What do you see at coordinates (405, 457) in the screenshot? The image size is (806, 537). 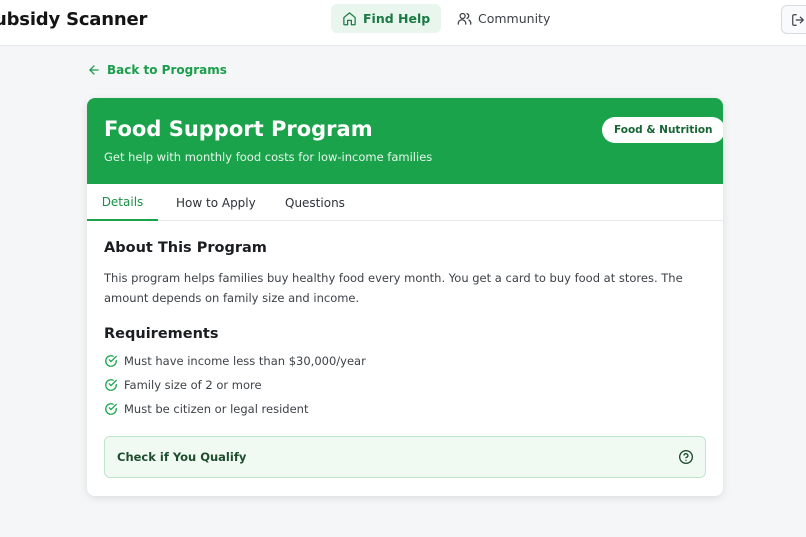 I see `check-qualify-button: Check if You Qualify` at bounding box center [405, 457].